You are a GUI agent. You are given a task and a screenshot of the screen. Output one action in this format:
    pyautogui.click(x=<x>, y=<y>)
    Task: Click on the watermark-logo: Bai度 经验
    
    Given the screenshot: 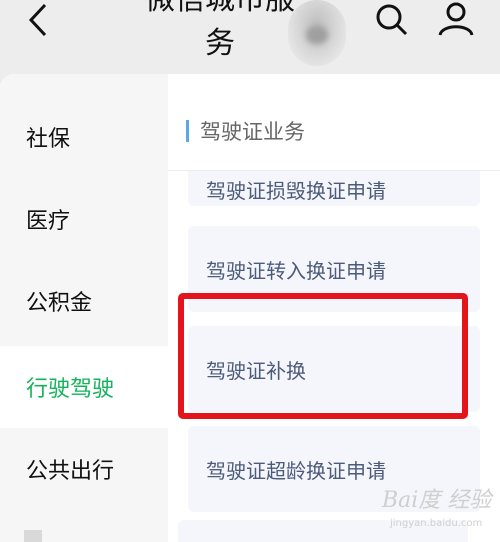 What is the action you would take?
    pyautogui.click(x=437, y=500)
    